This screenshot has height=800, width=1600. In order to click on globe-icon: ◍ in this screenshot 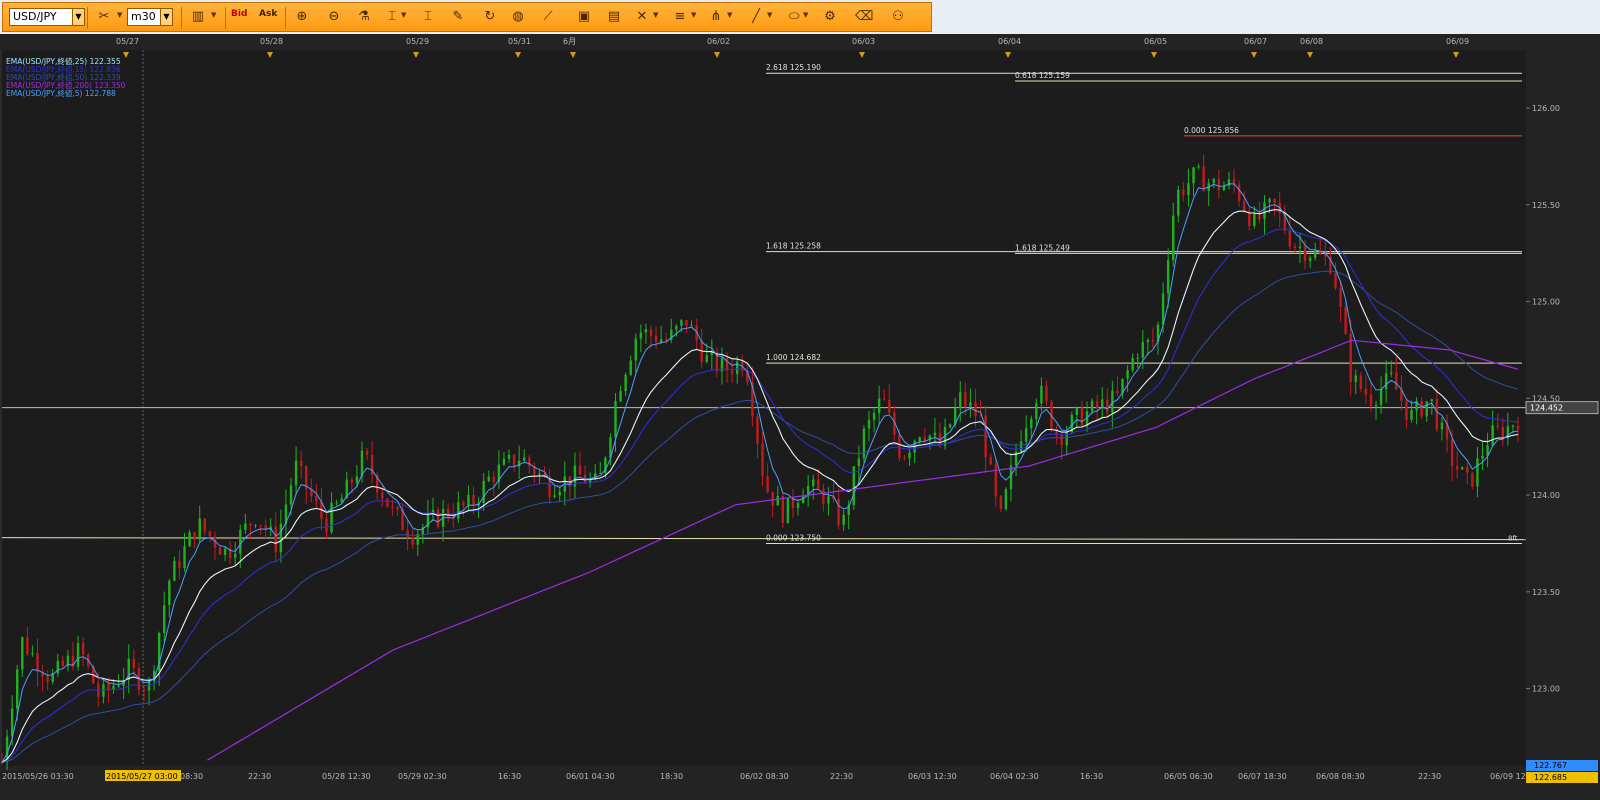, I will do `click(518, 17)`.